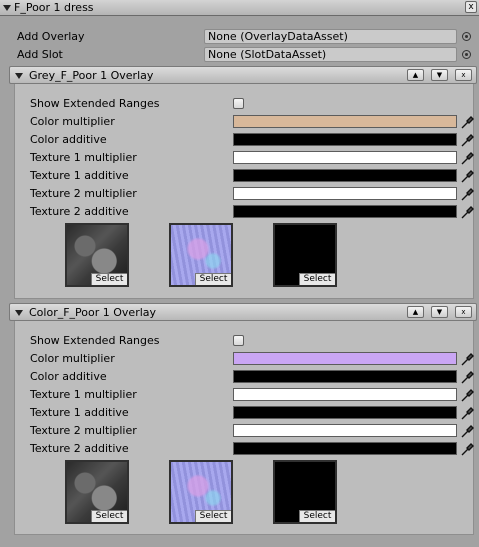 This screenshot has height=547, width=479. I want to click on overlay-header: Grey_F_Poor 1 Overlay ▲ ▼ x, so click(243, 75).